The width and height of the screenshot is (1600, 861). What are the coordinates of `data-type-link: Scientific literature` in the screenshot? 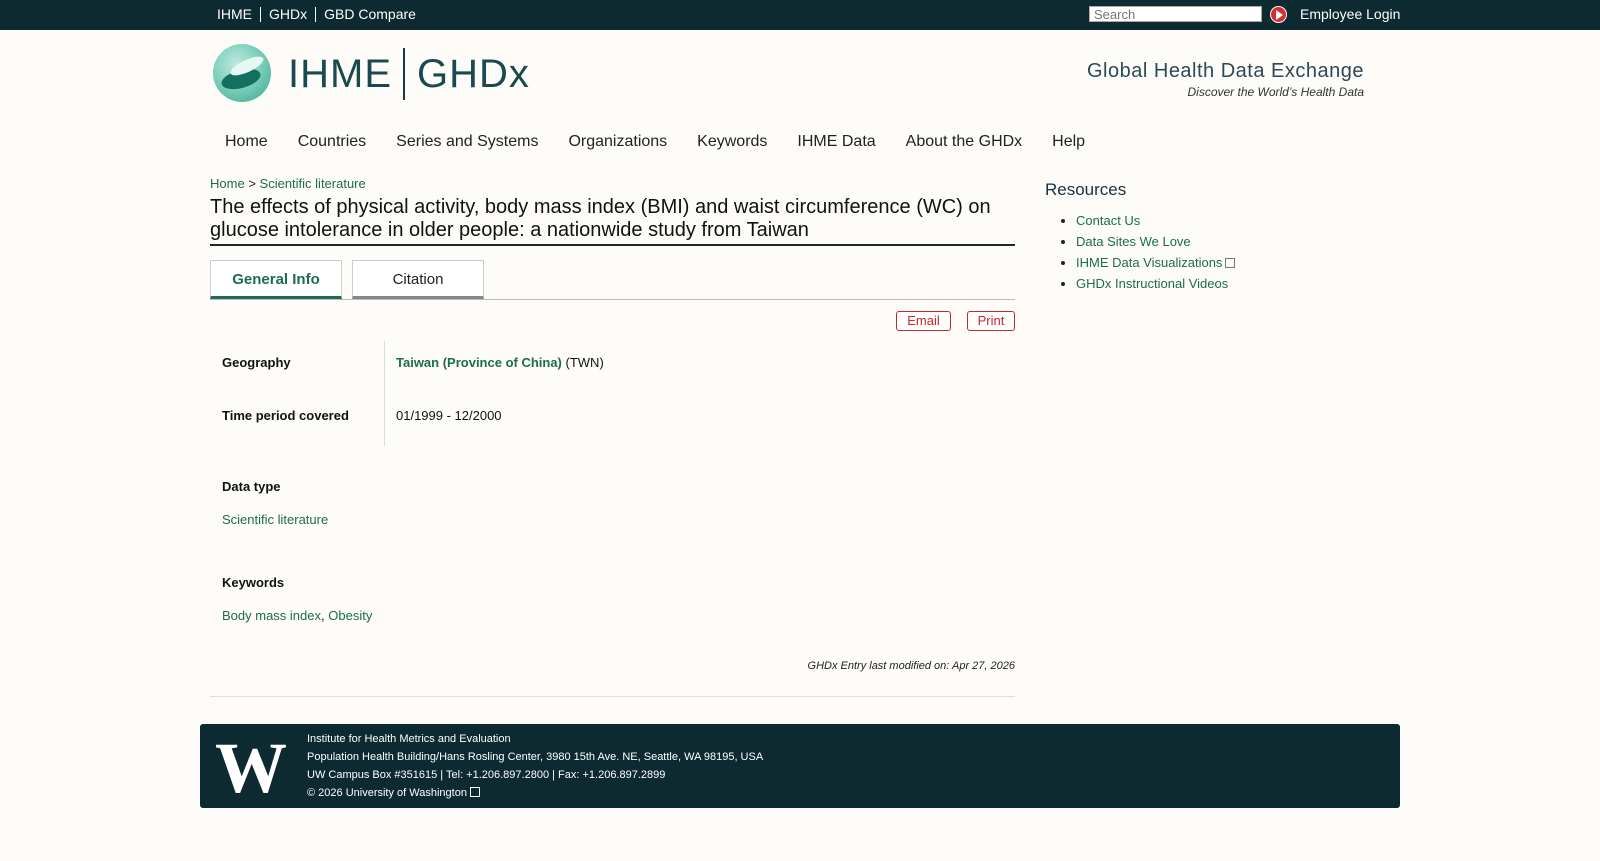 It's located at (275, 519).